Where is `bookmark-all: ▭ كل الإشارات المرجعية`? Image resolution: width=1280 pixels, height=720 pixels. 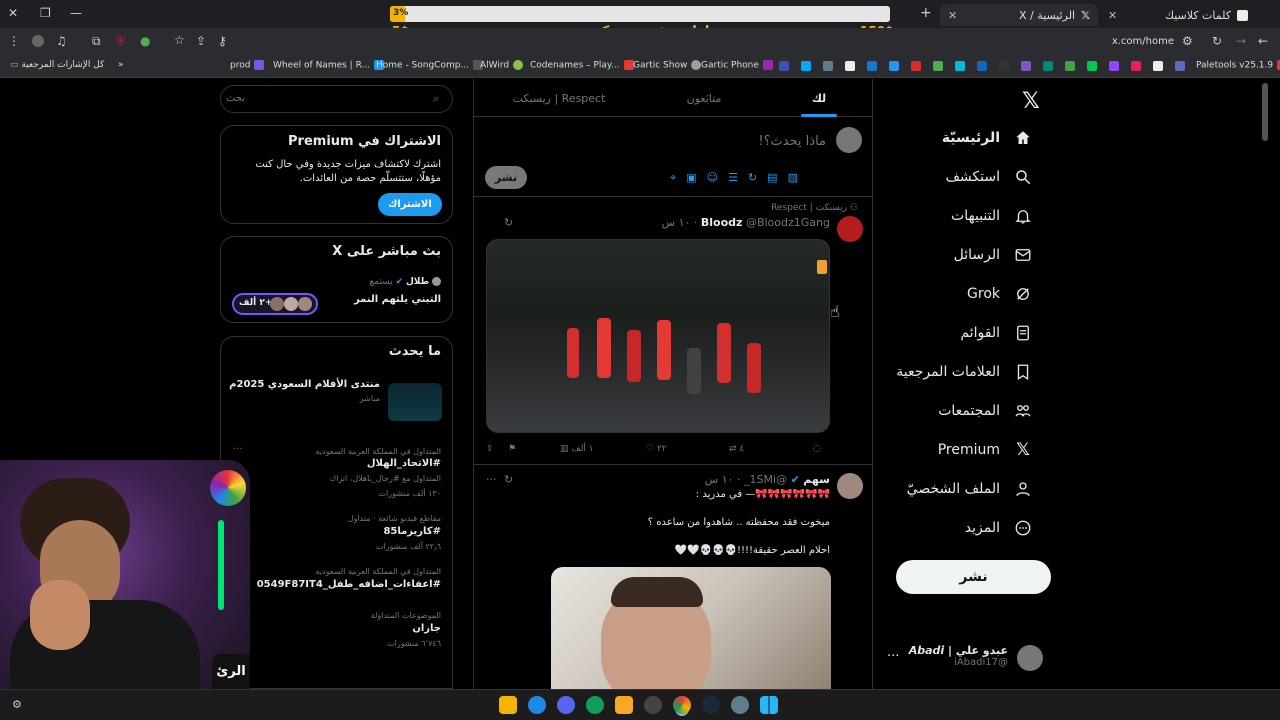 bookmark-all: ▭ كل الإشارات المرجعية is located at coordinates (57, 65).